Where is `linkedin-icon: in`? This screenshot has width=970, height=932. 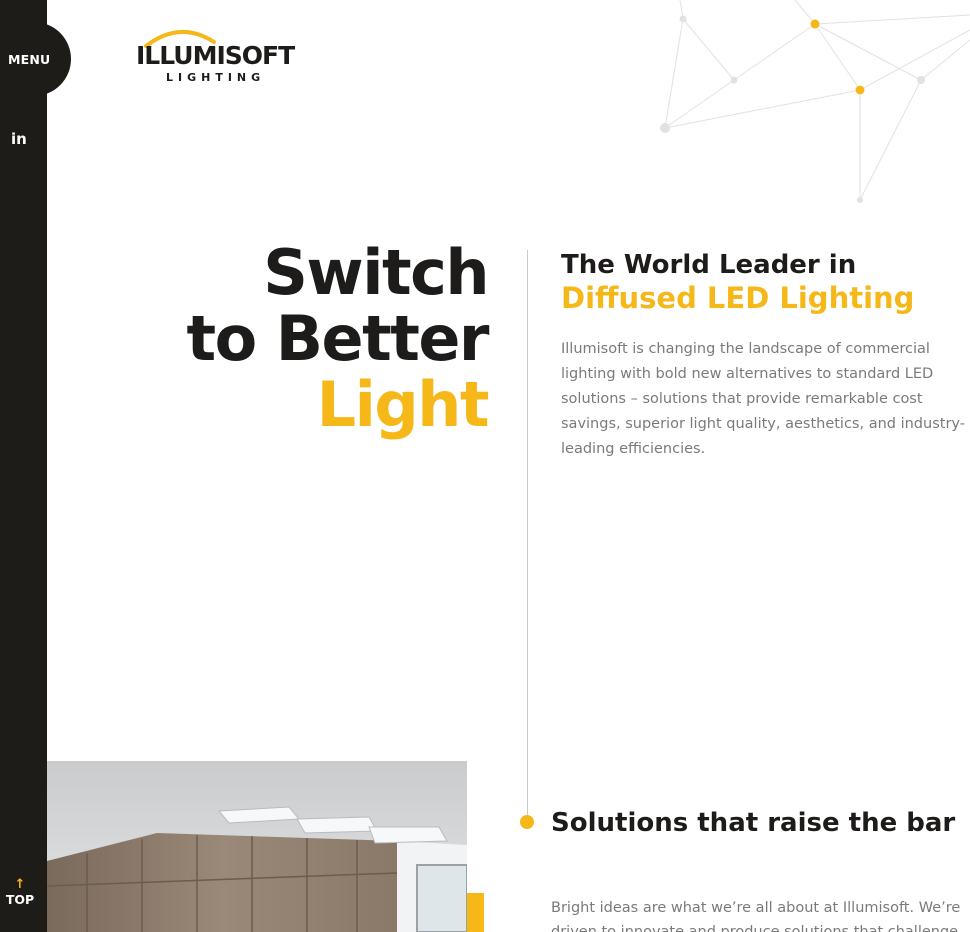 linkedin-icon: in is located at coordinates (20, 139).